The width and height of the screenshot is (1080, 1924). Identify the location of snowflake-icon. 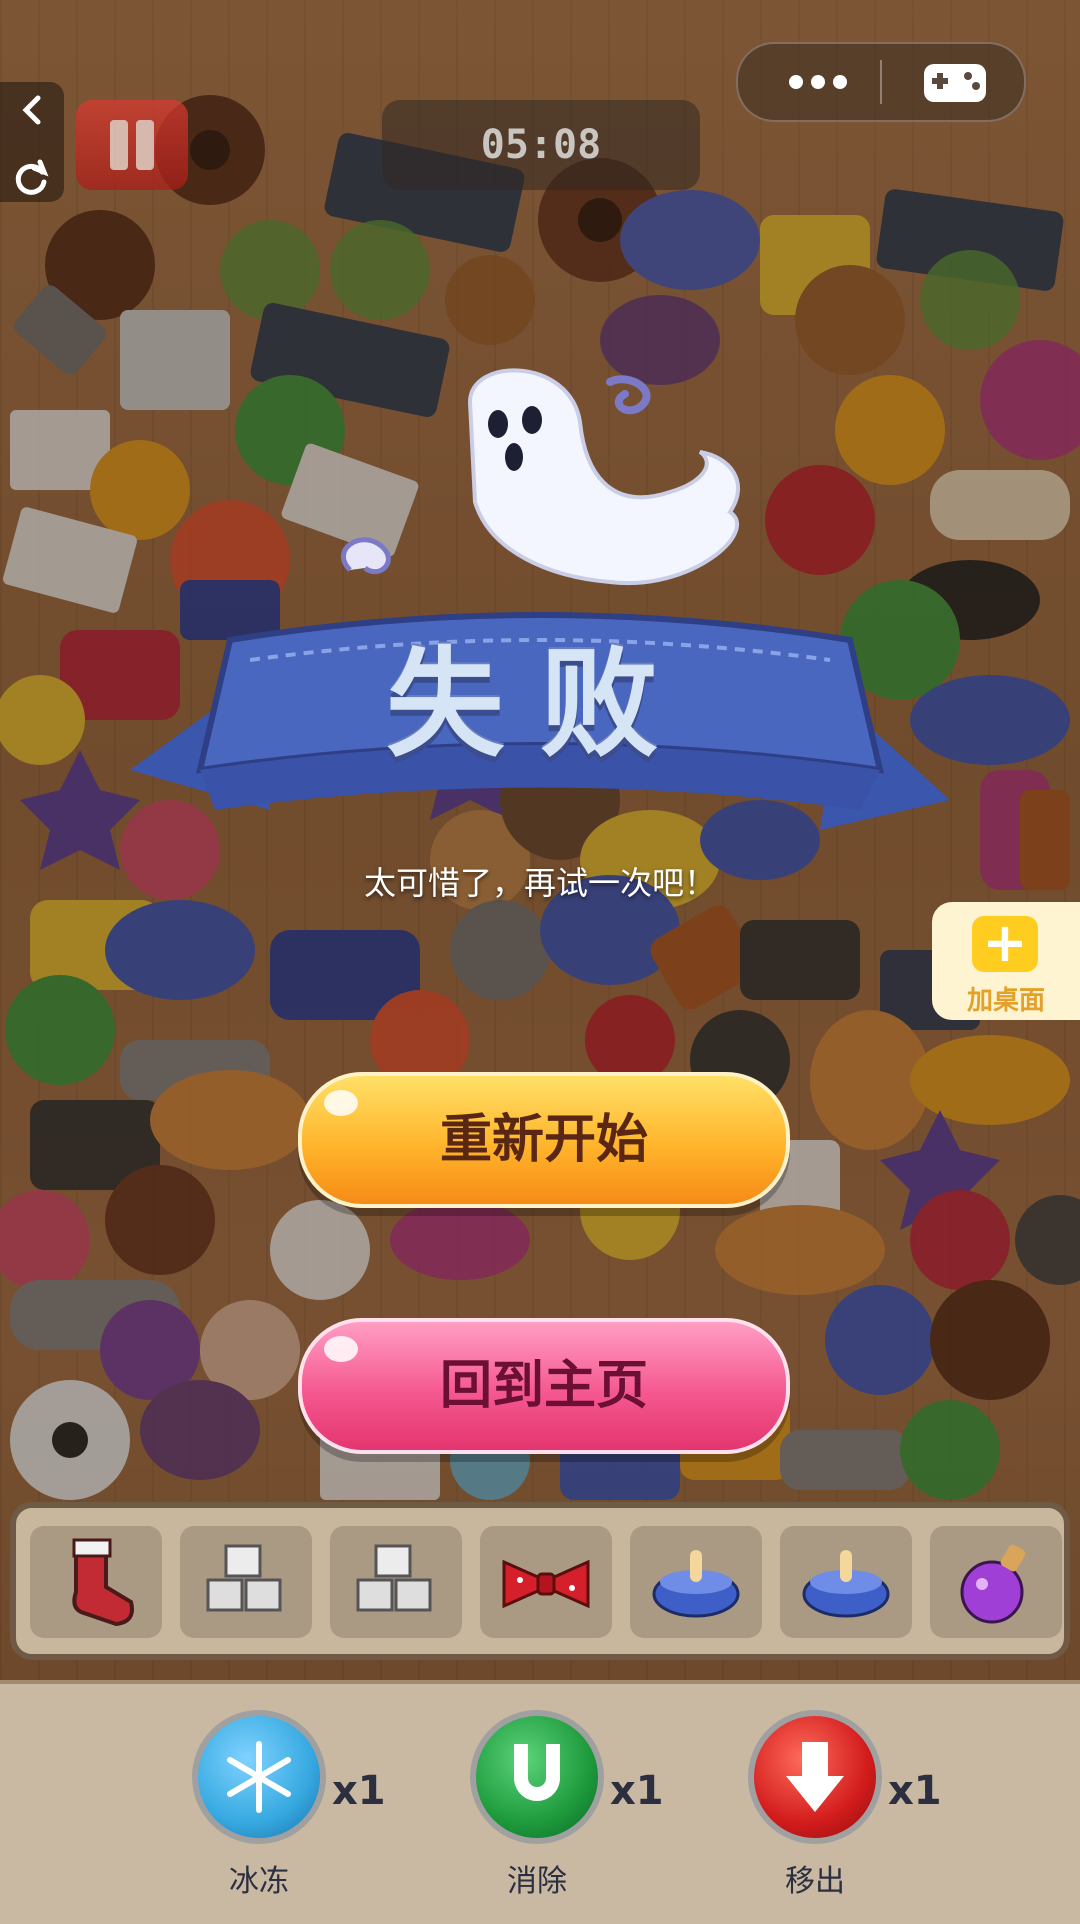
(259, 1777).